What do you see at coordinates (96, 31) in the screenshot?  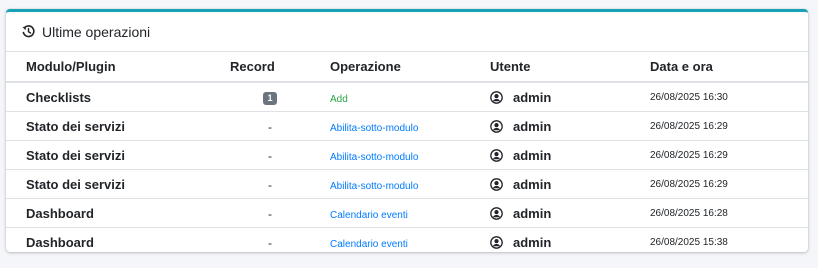 I see `card-title: Ultime operazioni` at bounding box center [96, 31].